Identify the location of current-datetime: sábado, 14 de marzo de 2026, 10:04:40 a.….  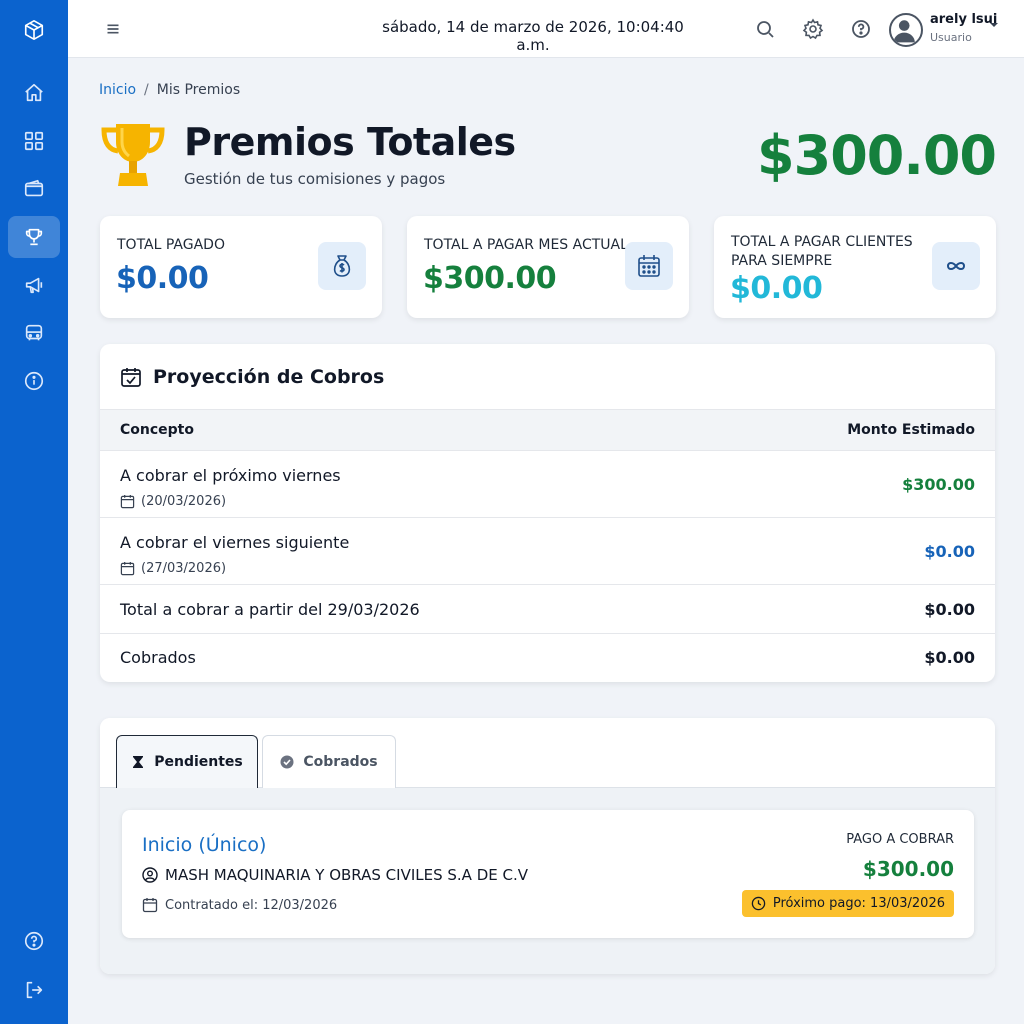
(533, 36).